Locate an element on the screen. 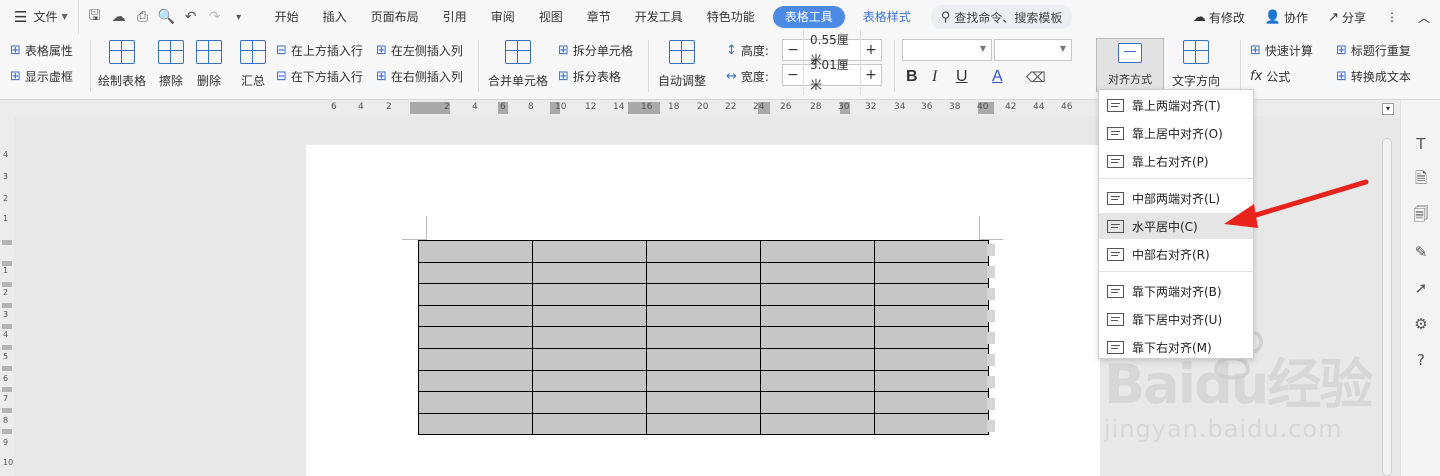  auto-fit-button: 自动调整 is located at coordinates (682, 64).